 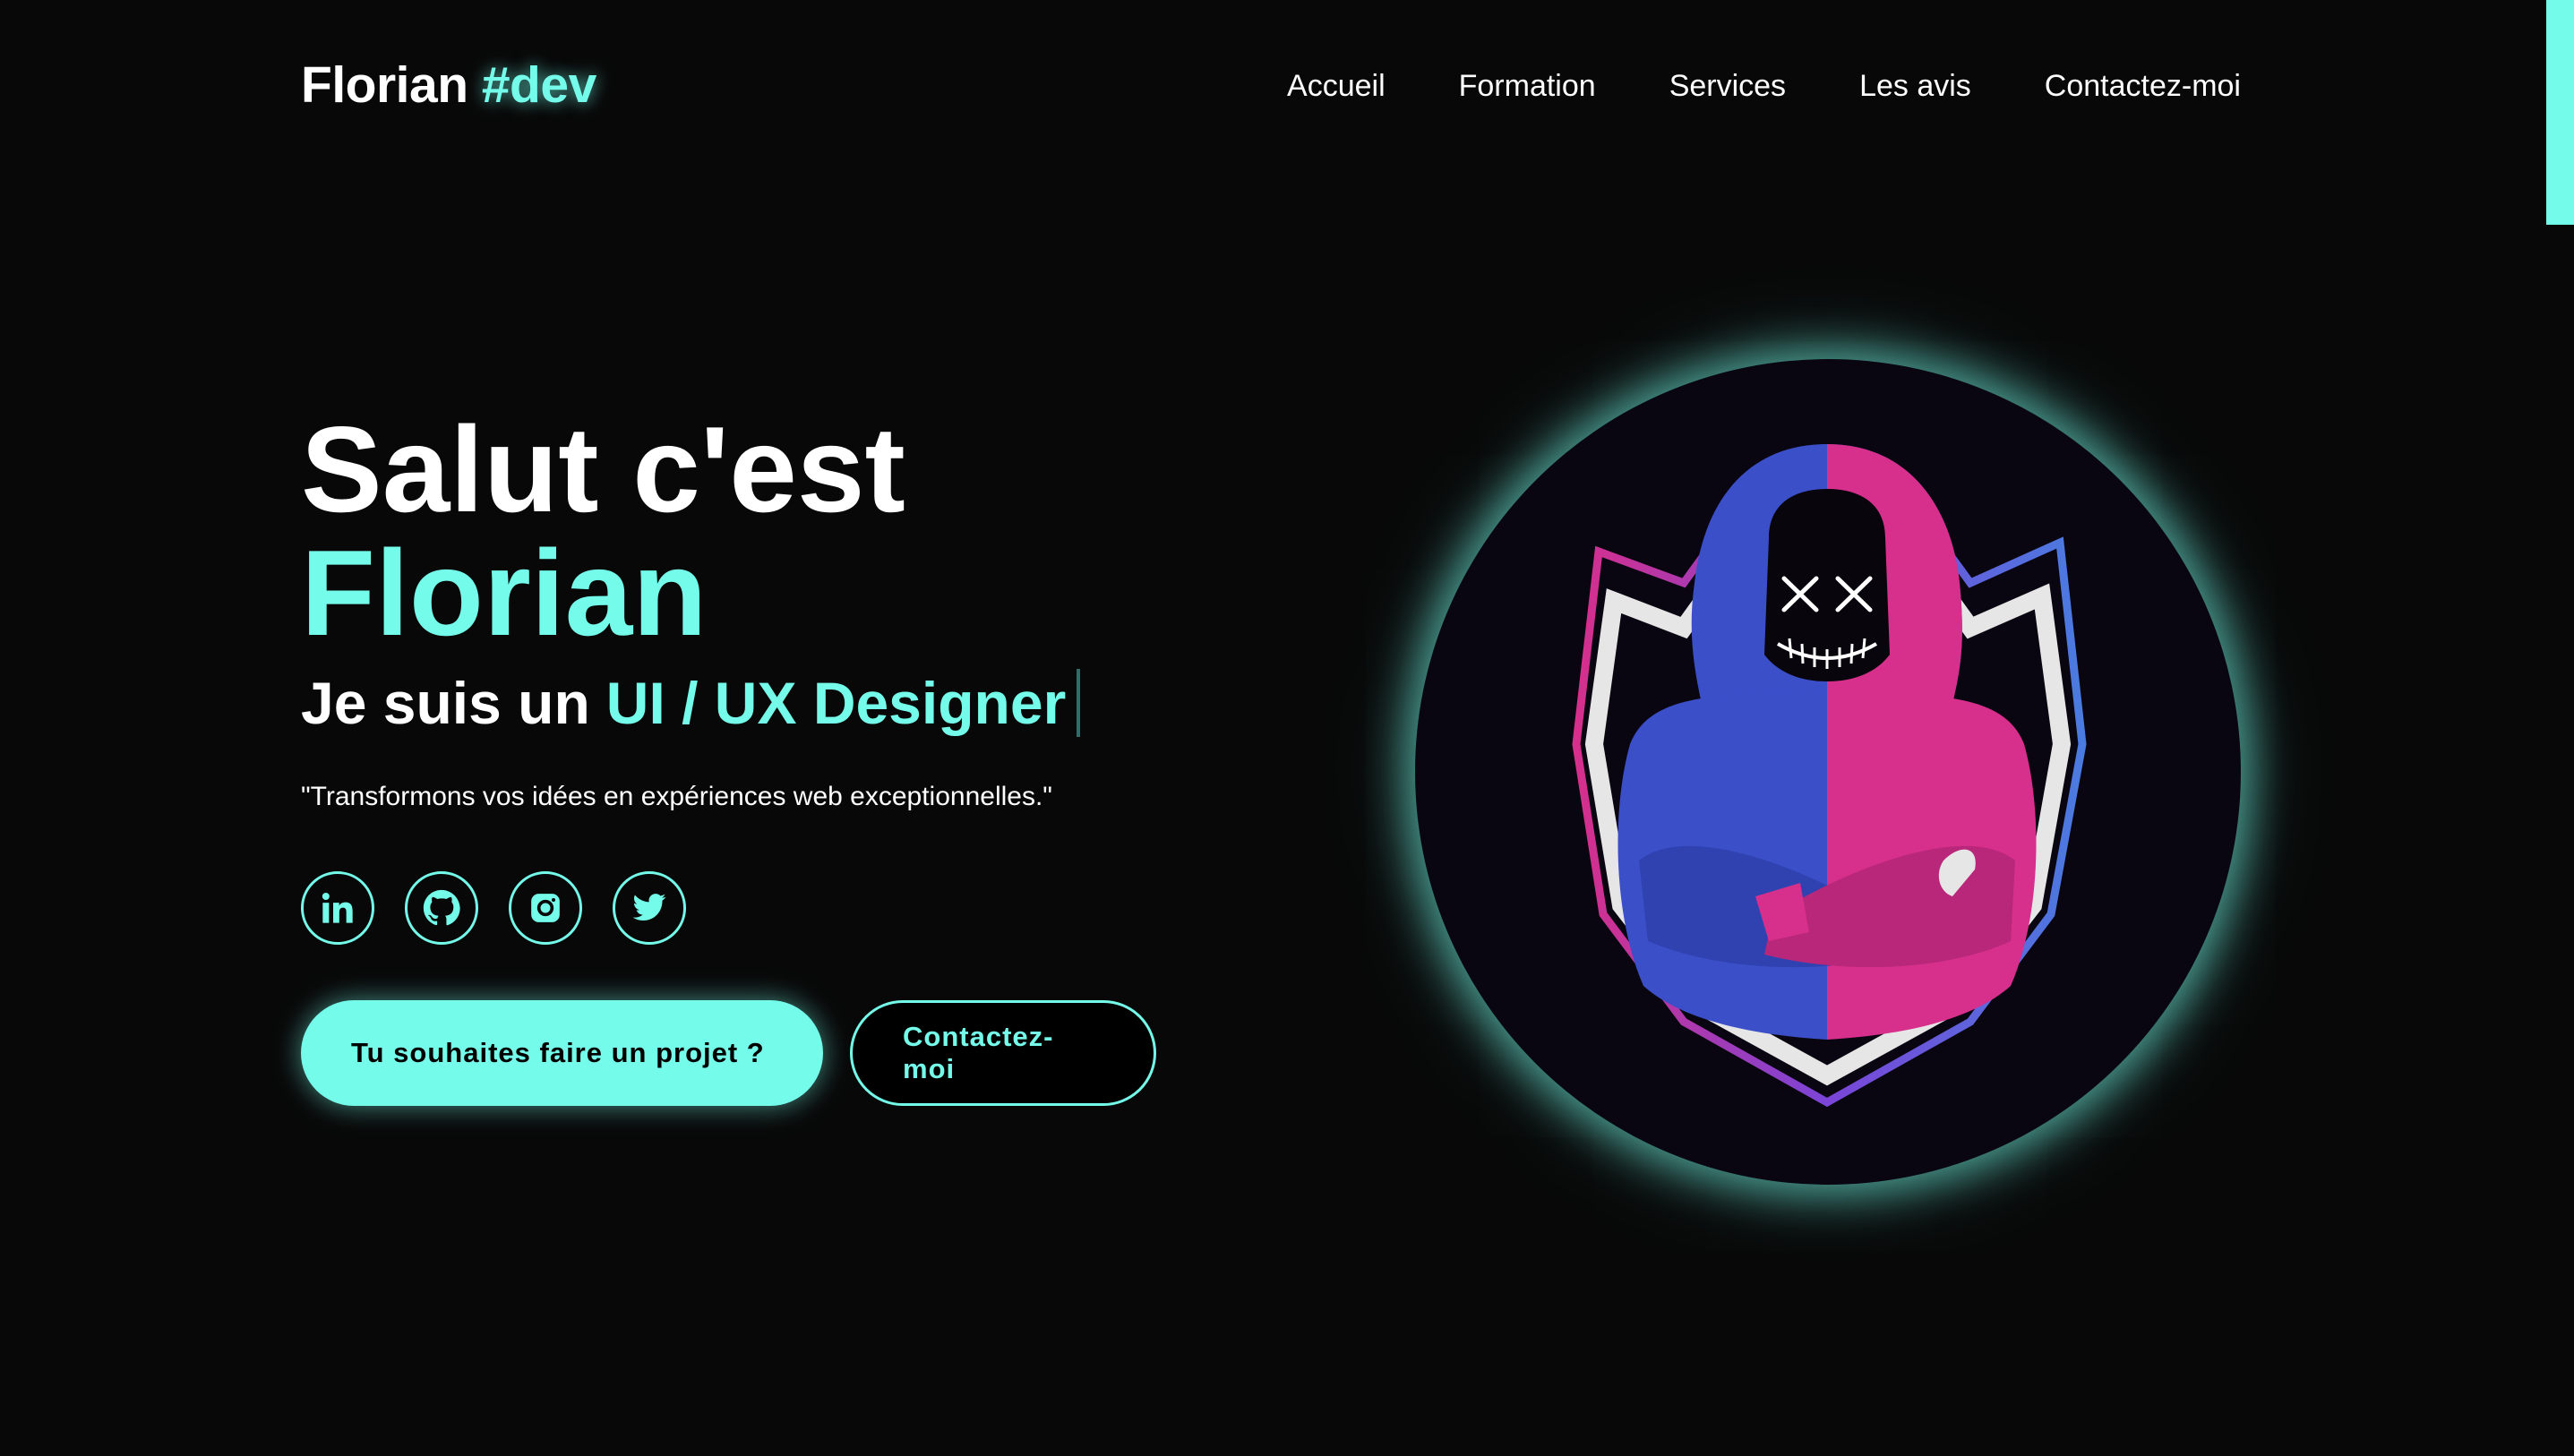 What do you see at coordinates (538, 85) in the screenshot?
I see `logo-tag: #dev` at bounding box center [538, 85].